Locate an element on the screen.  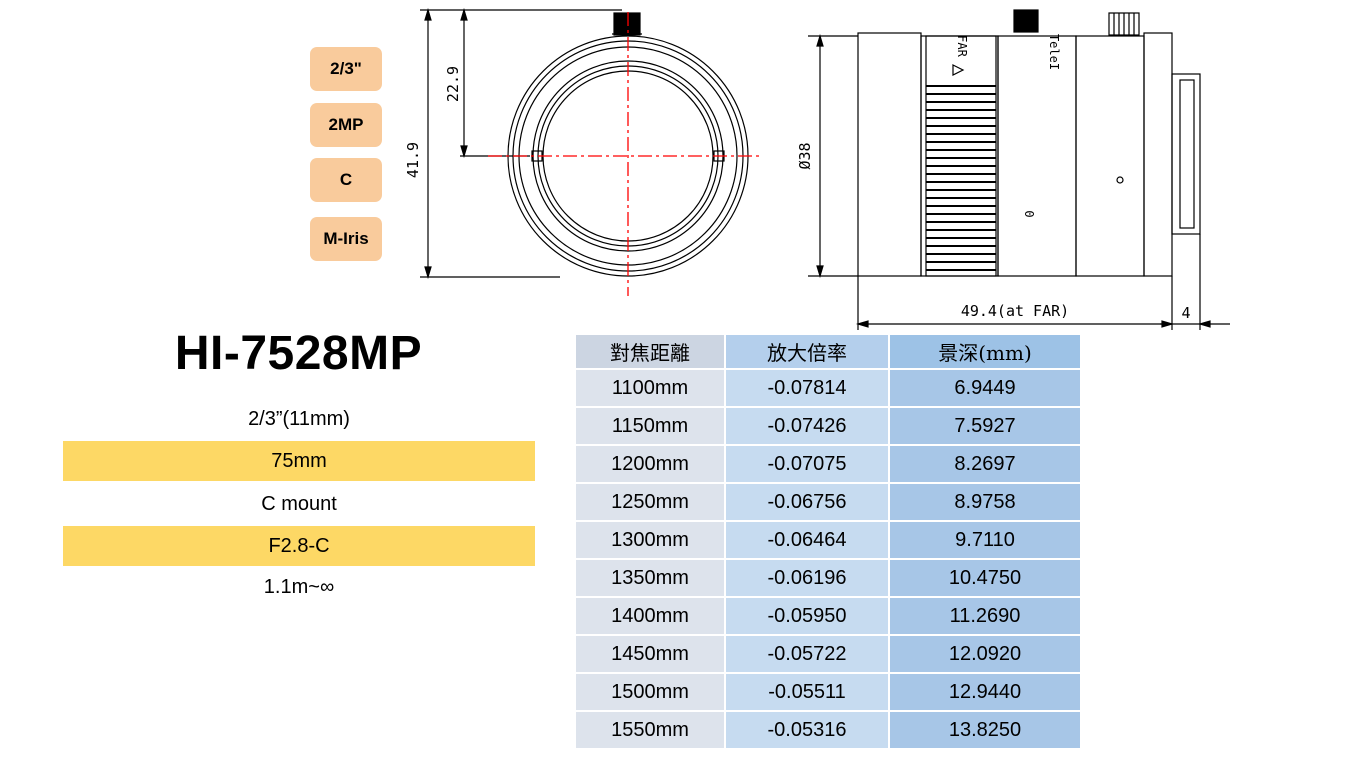
table-row: 1100mm -0.07814 6.9449 is located at coordinates (828, 388).